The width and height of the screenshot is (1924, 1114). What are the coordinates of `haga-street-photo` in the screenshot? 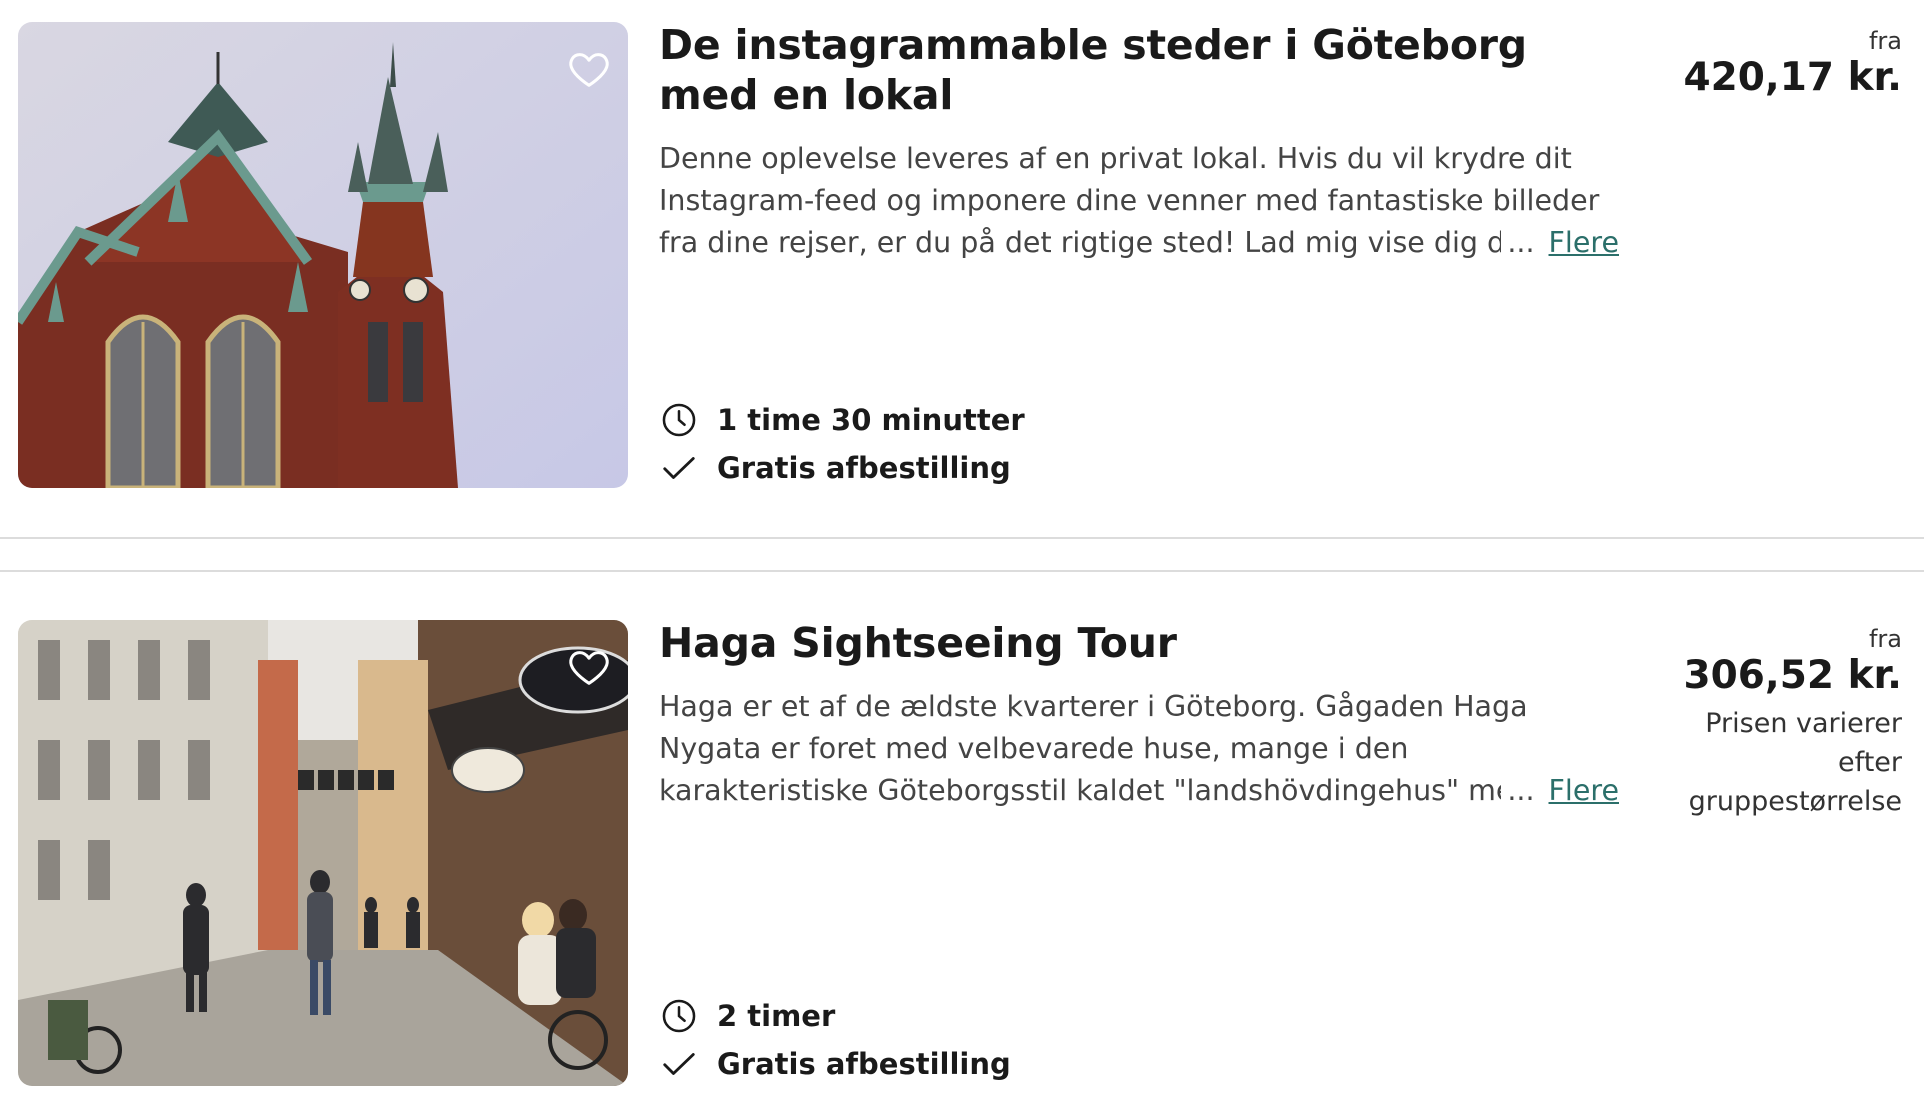 It's located at (323, 853).